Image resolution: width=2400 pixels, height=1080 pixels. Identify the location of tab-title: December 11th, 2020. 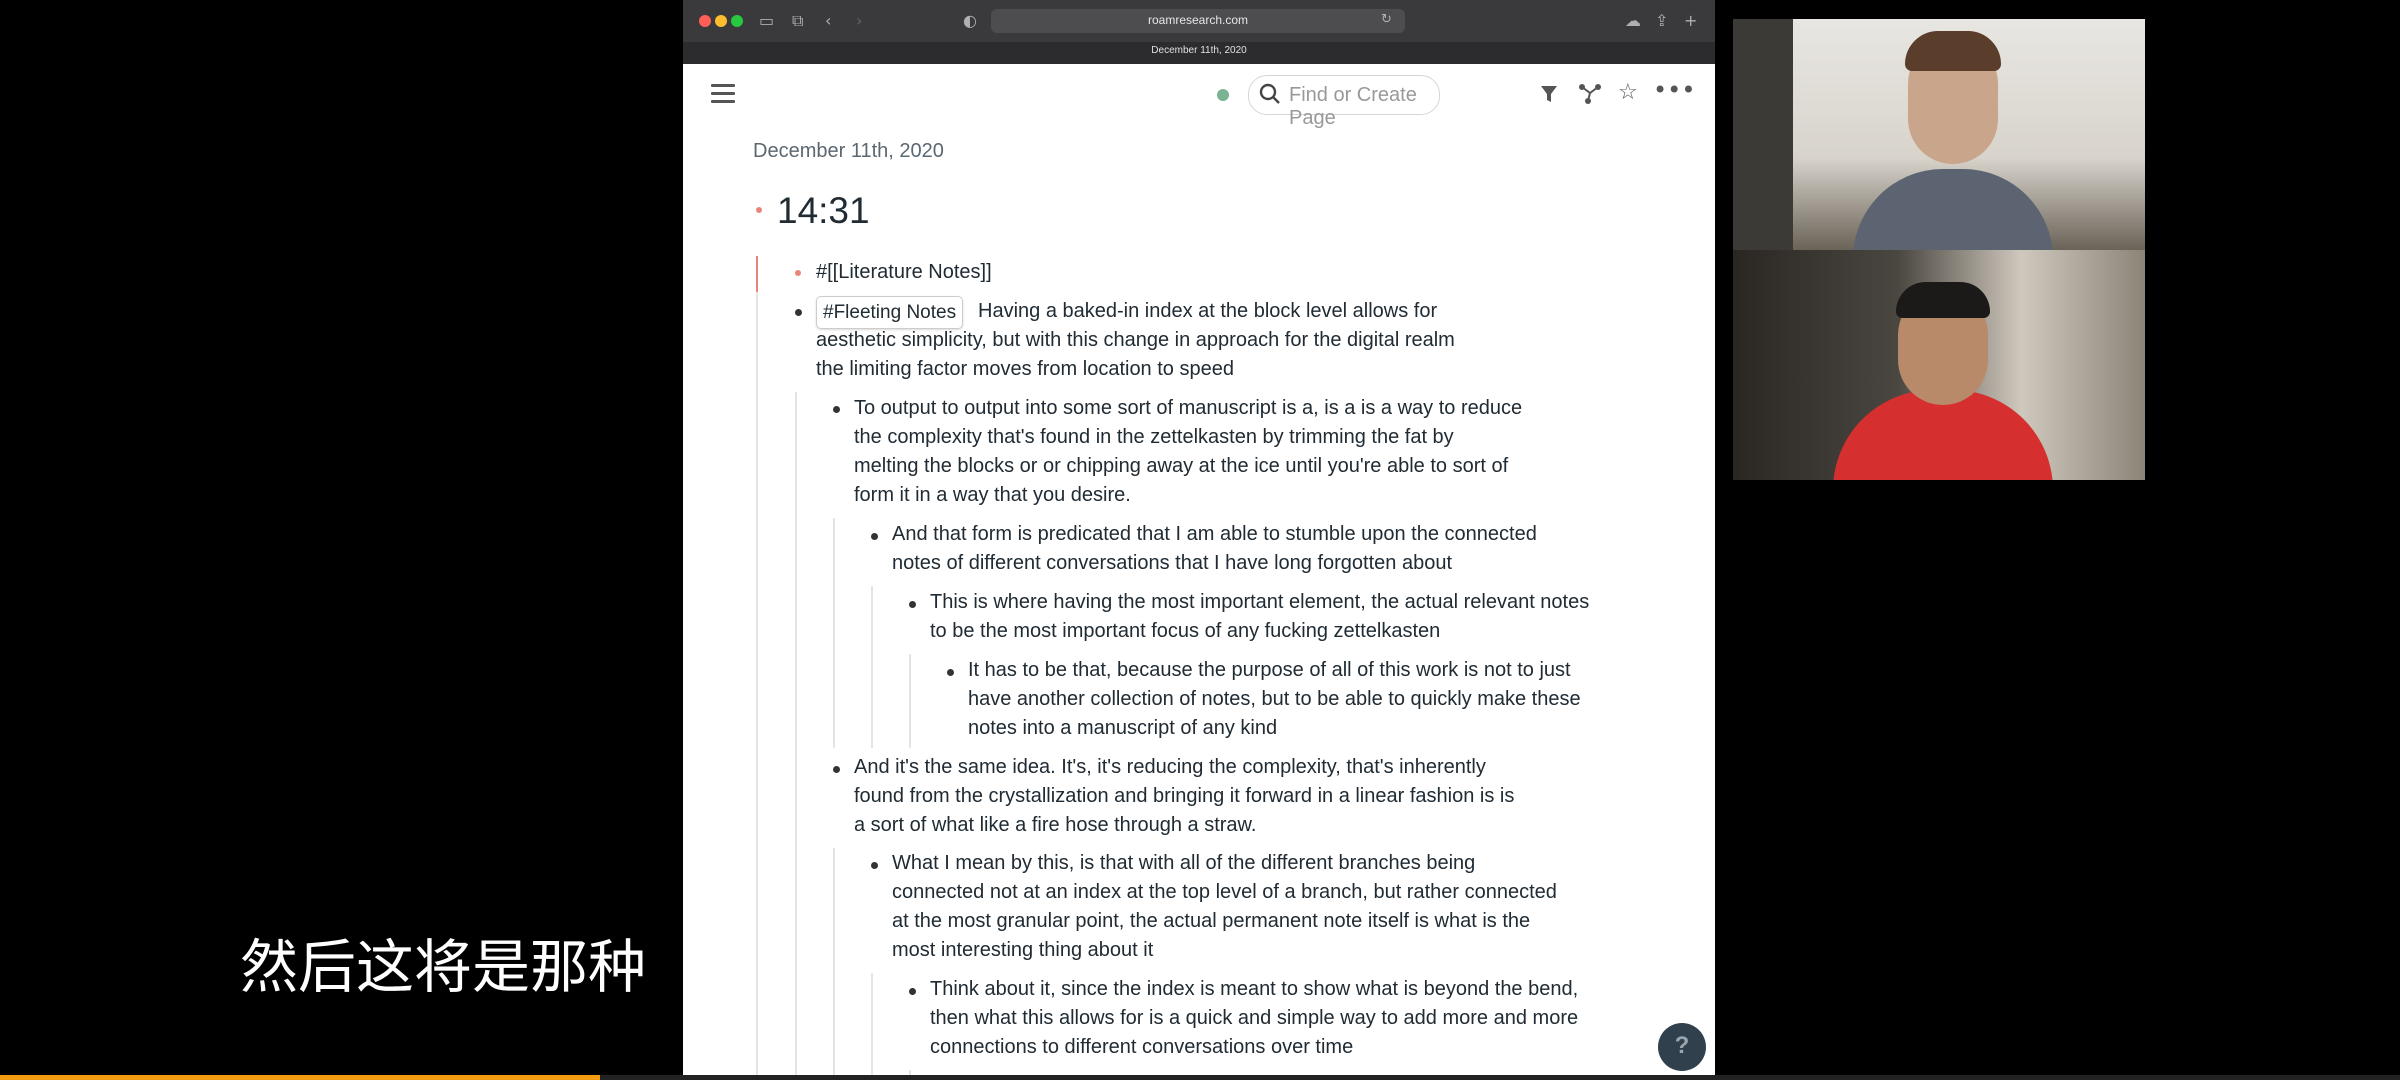
(1199, 50).